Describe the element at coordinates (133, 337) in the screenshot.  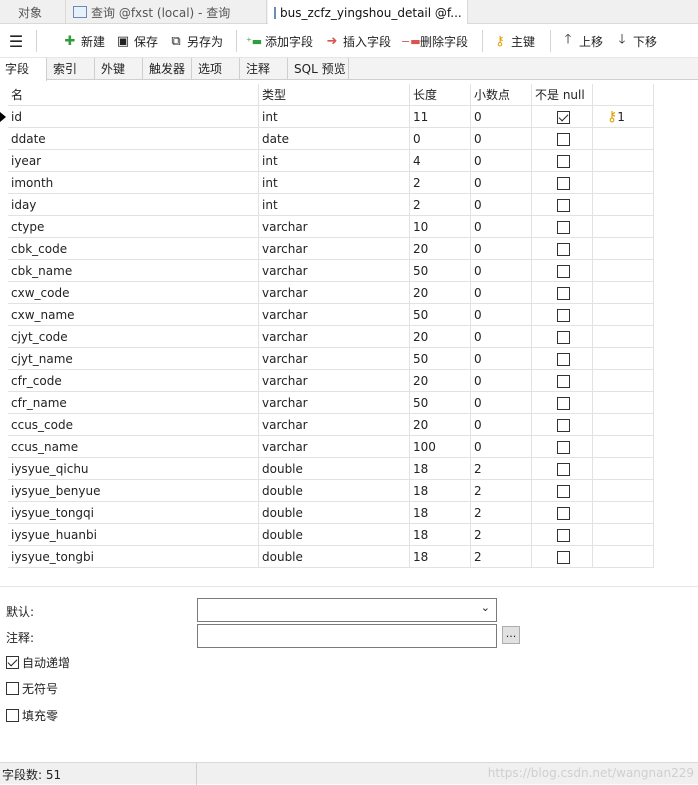
I see `field-name-cell: cjyt_code` at that location.